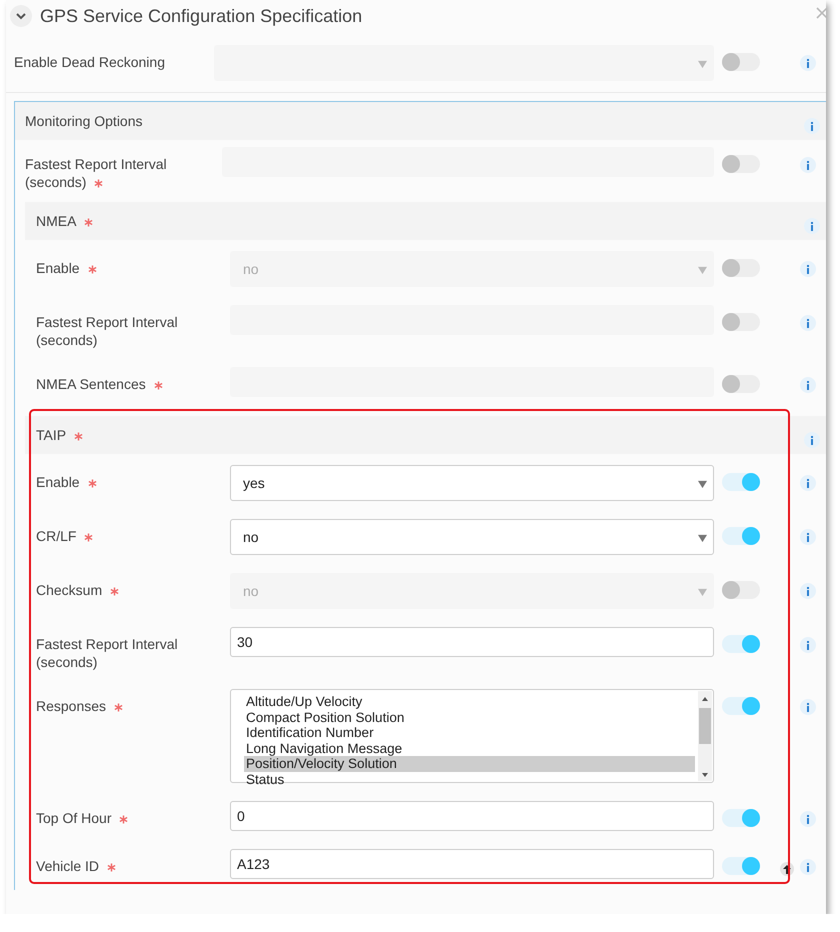  I want to click on field-label: Checksum, so click(133, 586).